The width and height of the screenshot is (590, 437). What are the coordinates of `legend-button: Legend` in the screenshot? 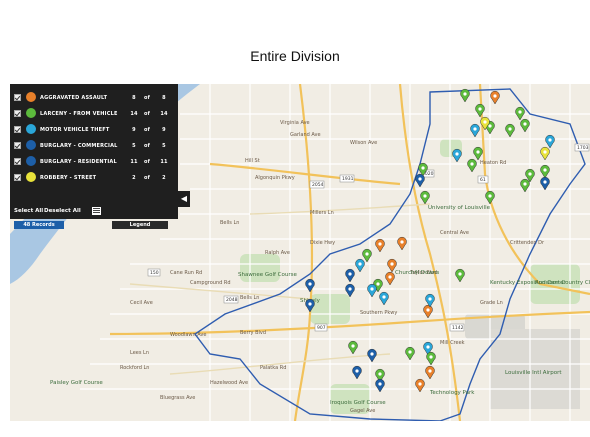 It's located at (140, 225).